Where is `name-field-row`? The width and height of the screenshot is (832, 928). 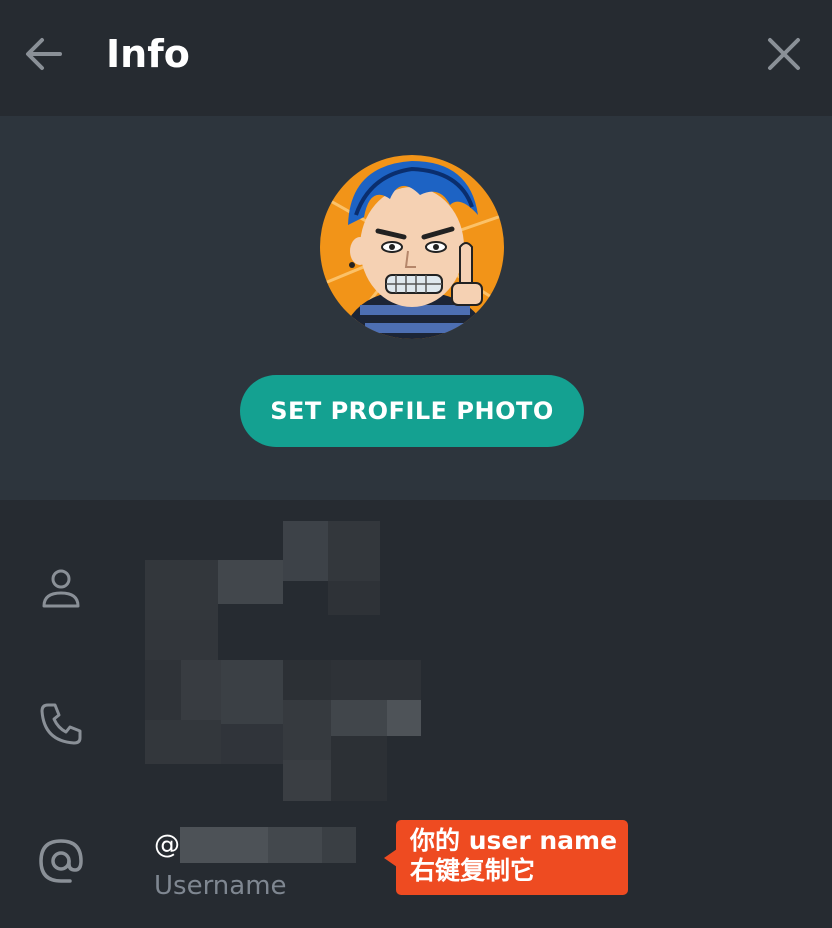
name-field-row is located at coordinates (61, 588).